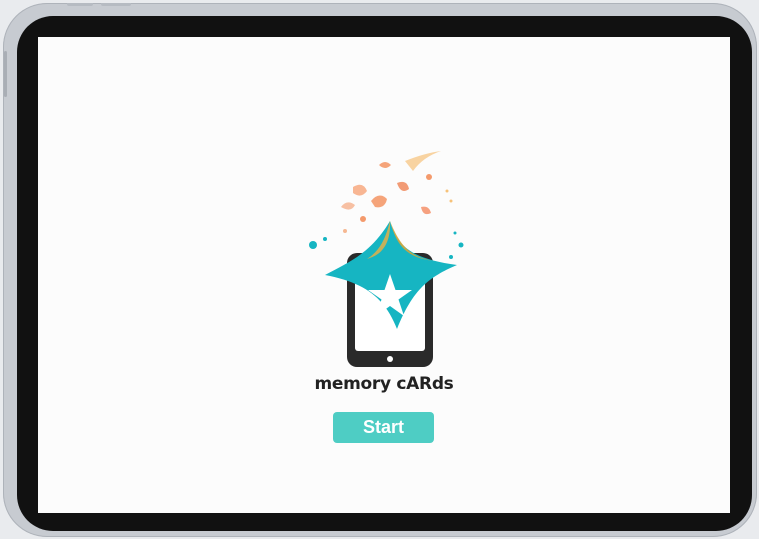 The width and height of the screenshot is (759, 539). I want to click on app-title: memory cARds, so click(384, 384).